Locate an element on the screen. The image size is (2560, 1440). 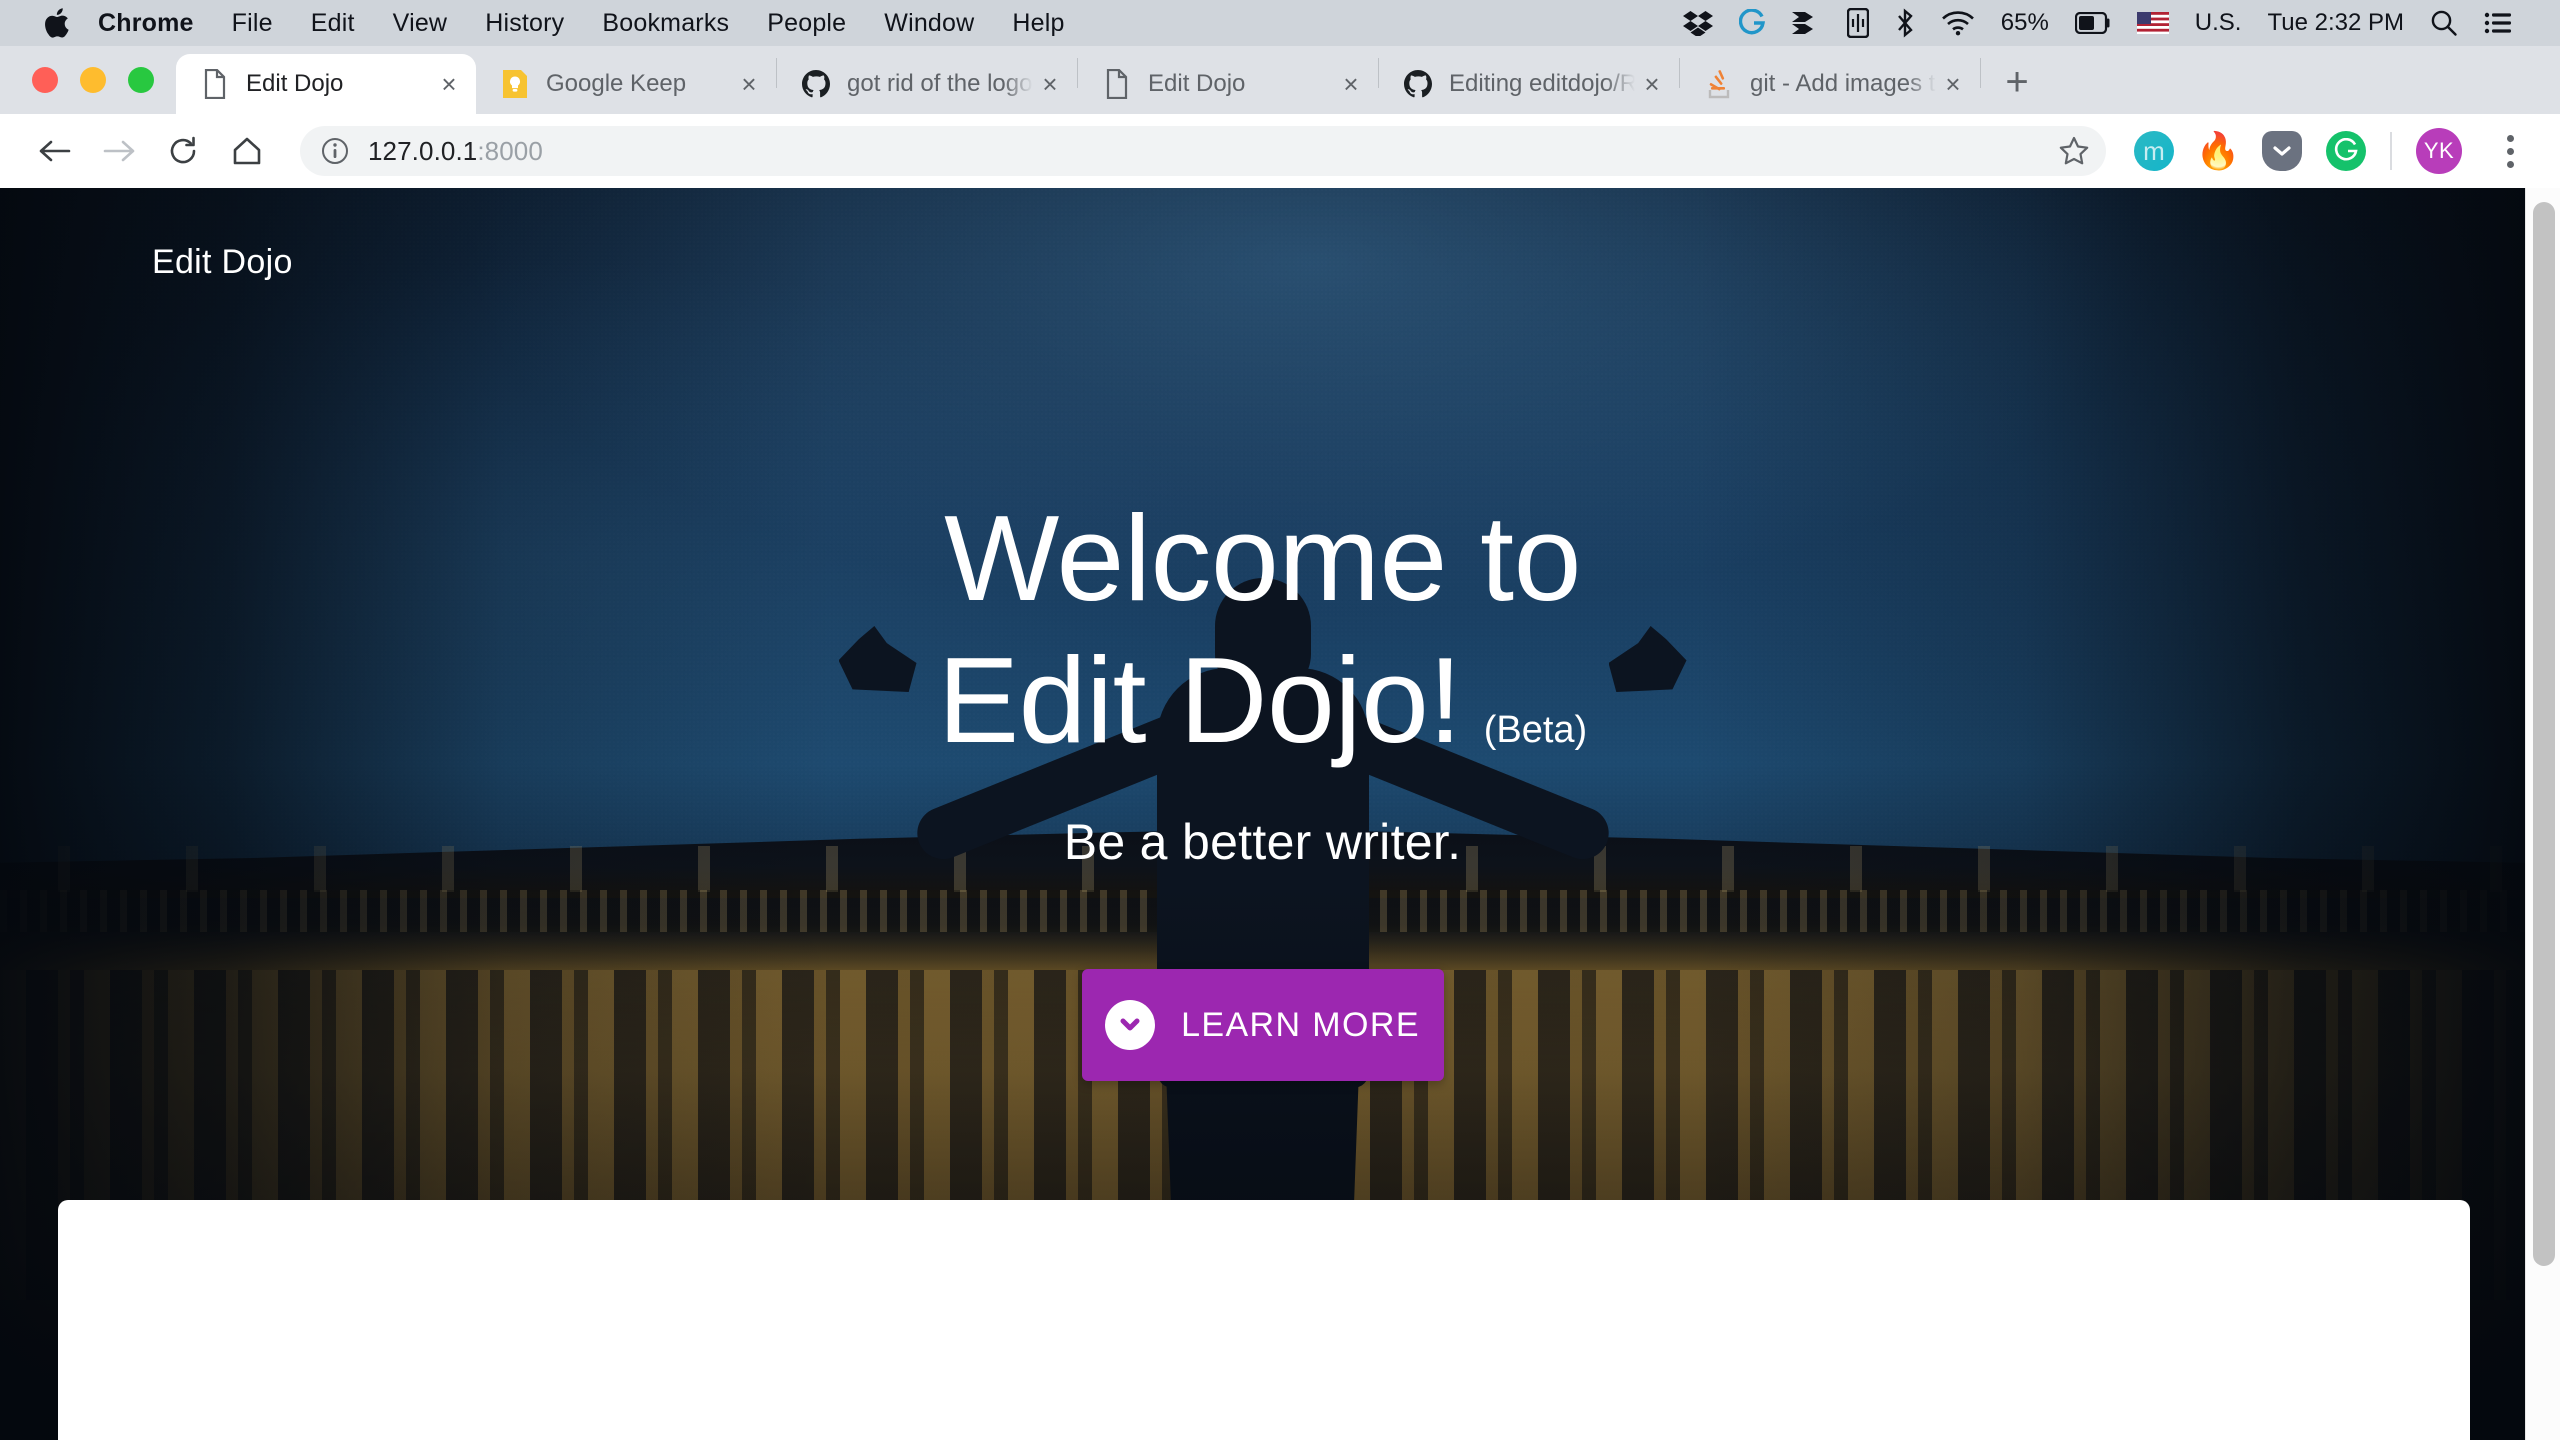
hero-subtitle: Be a better writer. is located at coordinates (1262, 842).